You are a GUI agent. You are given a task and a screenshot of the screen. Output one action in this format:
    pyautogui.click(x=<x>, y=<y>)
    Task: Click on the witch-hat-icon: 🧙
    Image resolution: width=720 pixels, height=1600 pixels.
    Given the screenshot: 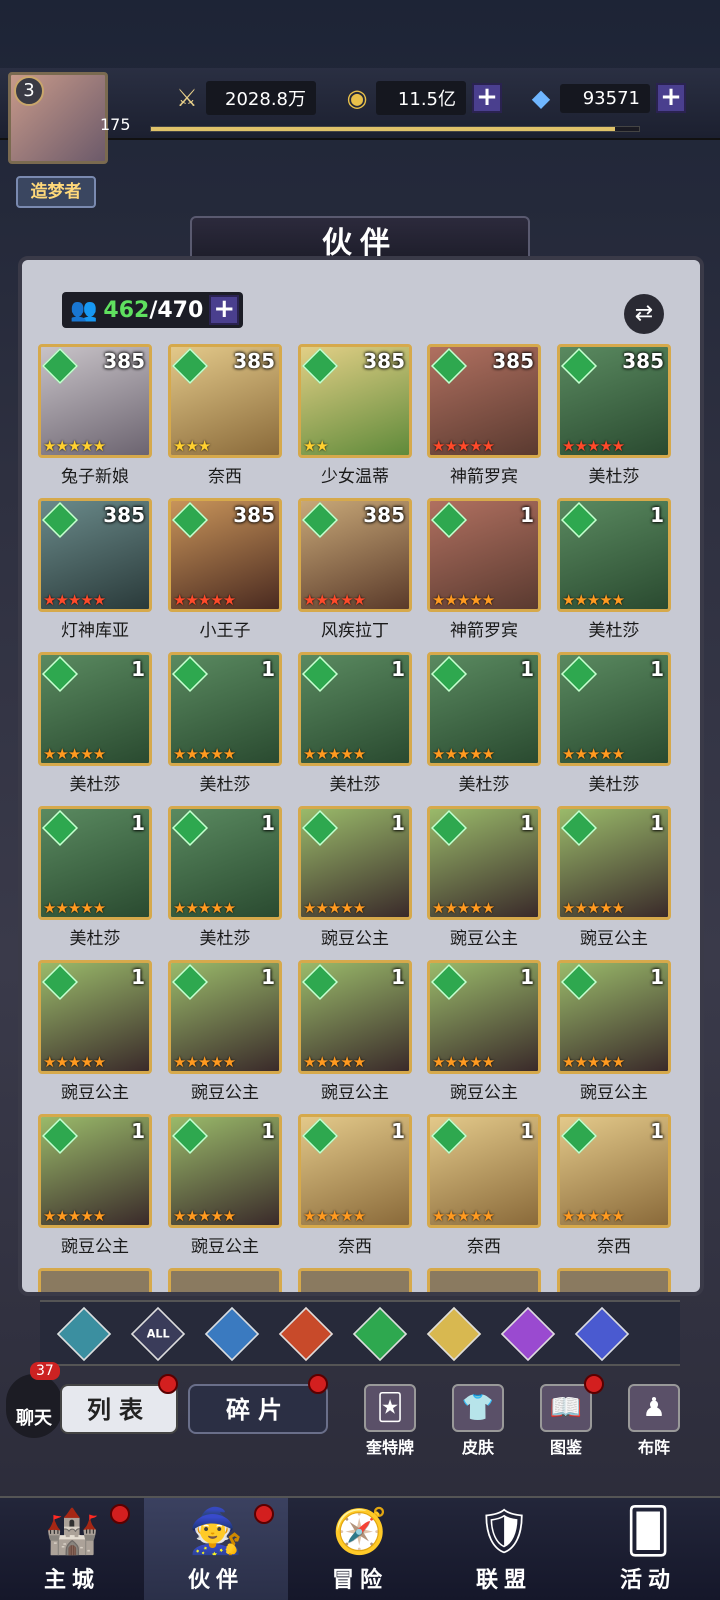 What is the action you would take?
    pyautogui.click(x=216, y=1531)
    